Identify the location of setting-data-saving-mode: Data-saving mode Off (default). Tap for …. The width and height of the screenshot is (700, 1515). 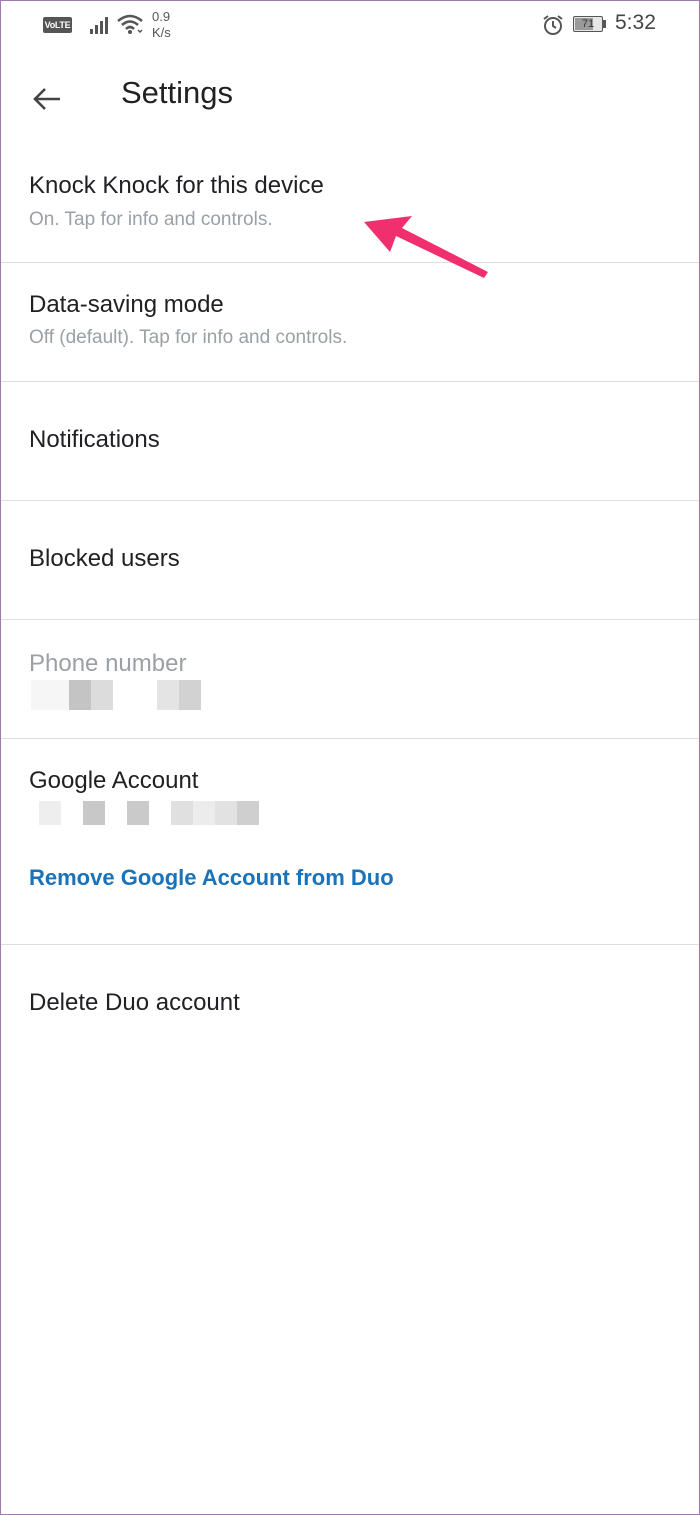
(350, 322).